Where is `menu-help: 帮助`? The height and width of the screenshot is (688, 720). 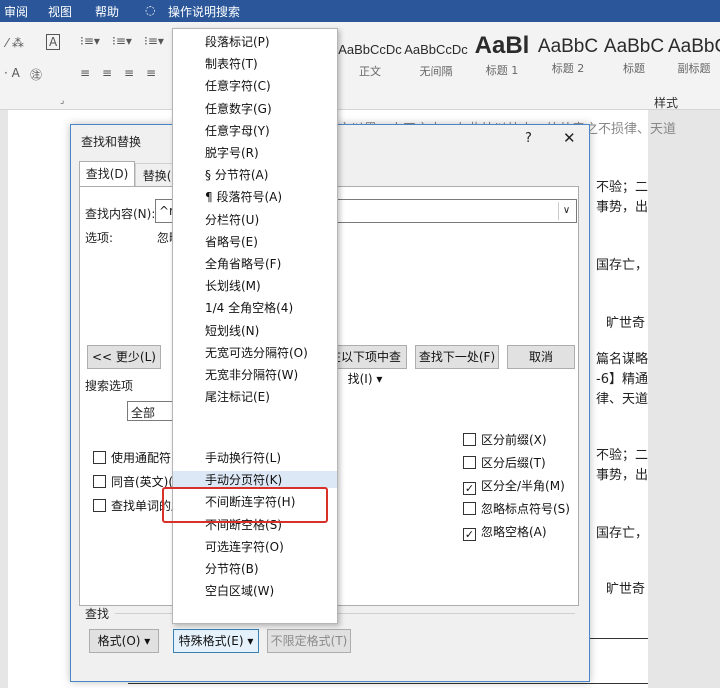 menu-help: 帮助 is located at coordinates (107, 11).